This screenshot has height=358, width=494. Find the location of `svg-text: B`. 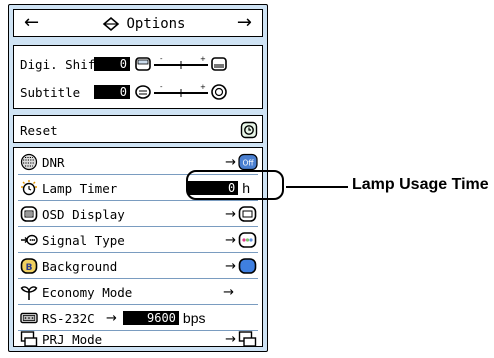

svg-text: B is located at coordinates (29, 268).